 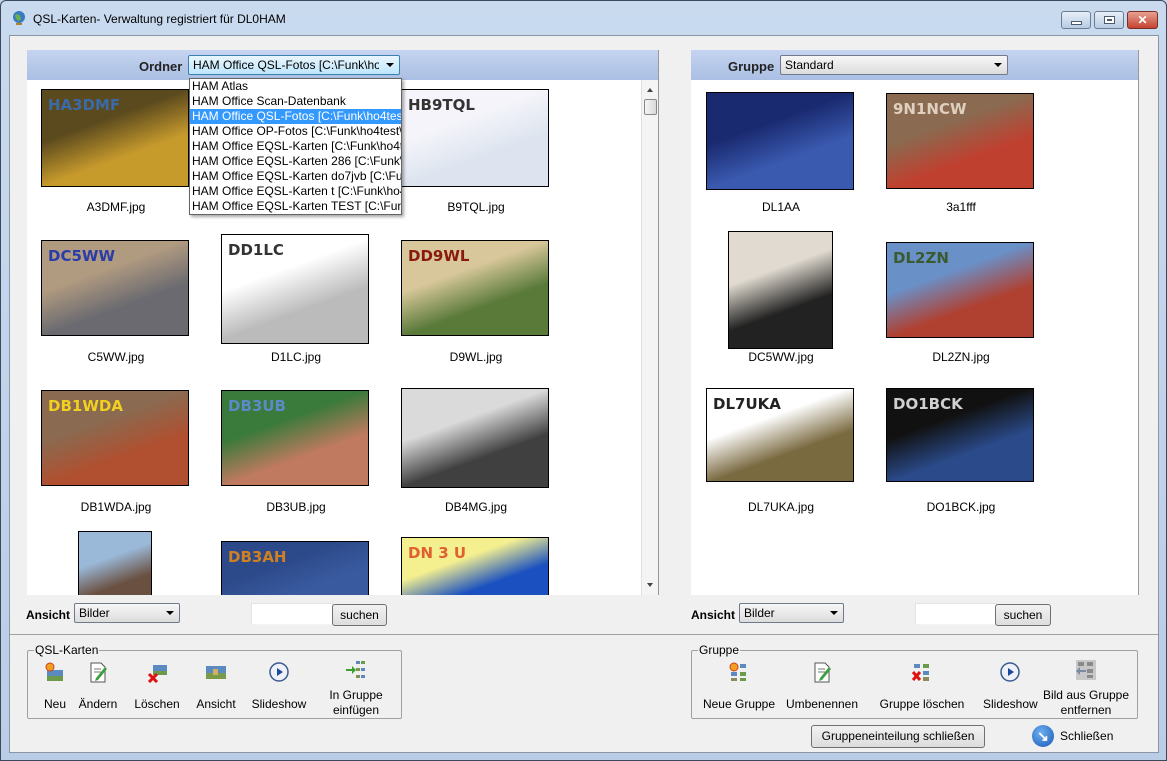 What do you see at coordinates (961, 207) in the screenshot?
I see `thumbnail-caption: 3a1fff` at bounding box center [961, 207].